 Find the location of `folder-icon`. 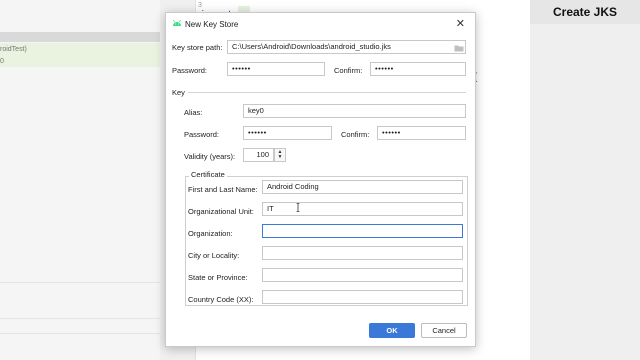

folder-icon is located at coordinates (459, 48).